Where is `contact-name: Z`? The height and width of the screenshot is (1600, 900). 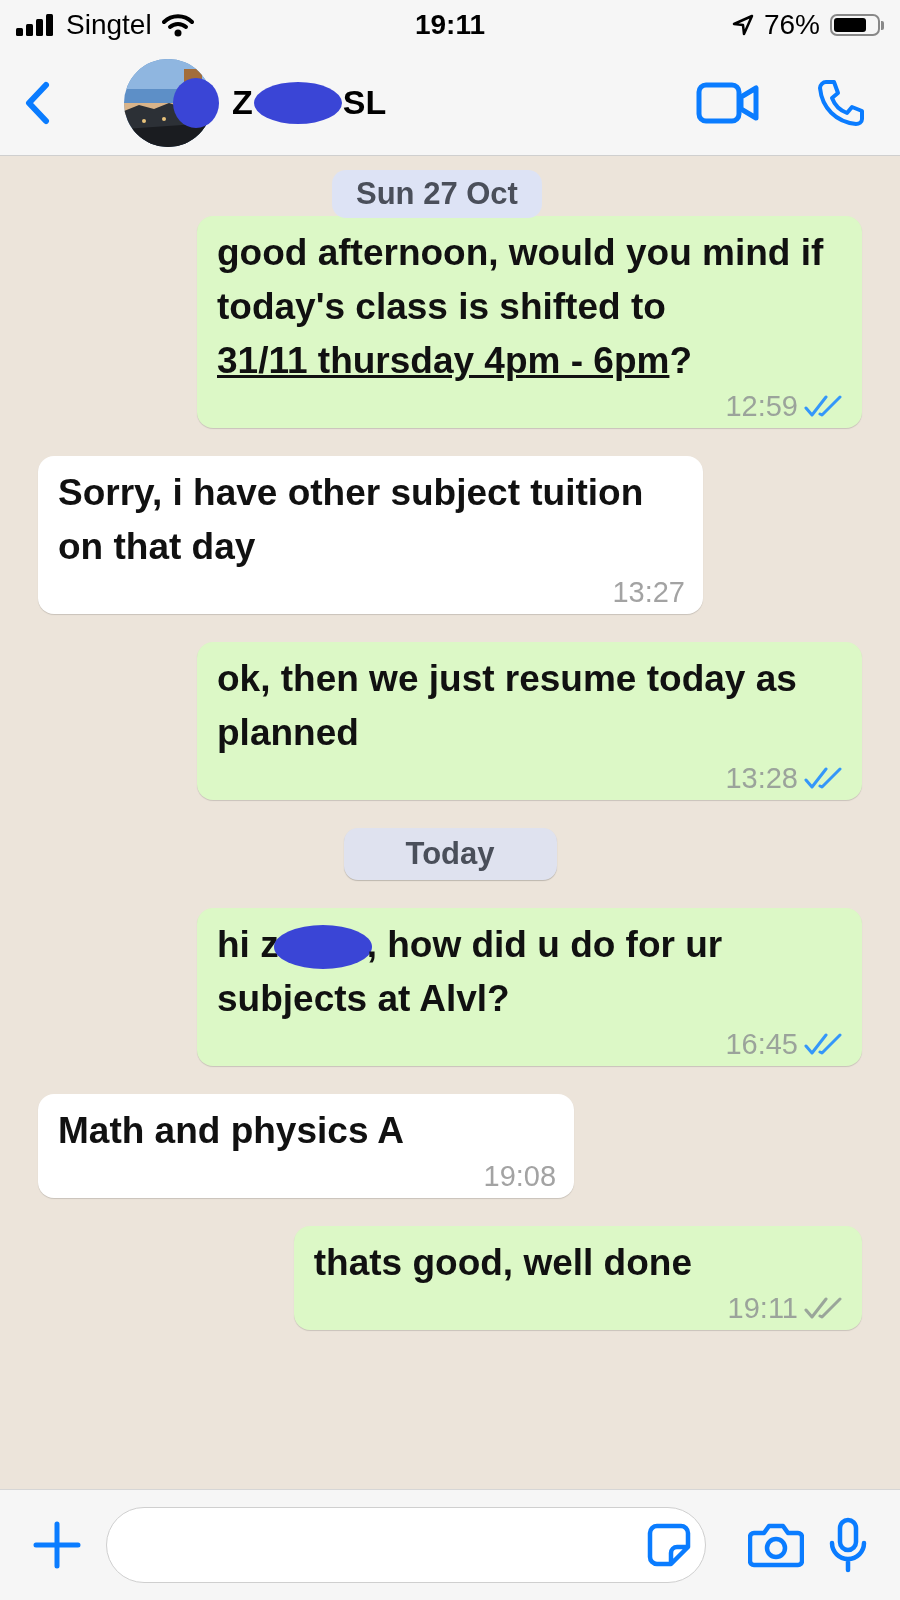 contact-name: Z is located at coordinates (242, 102).